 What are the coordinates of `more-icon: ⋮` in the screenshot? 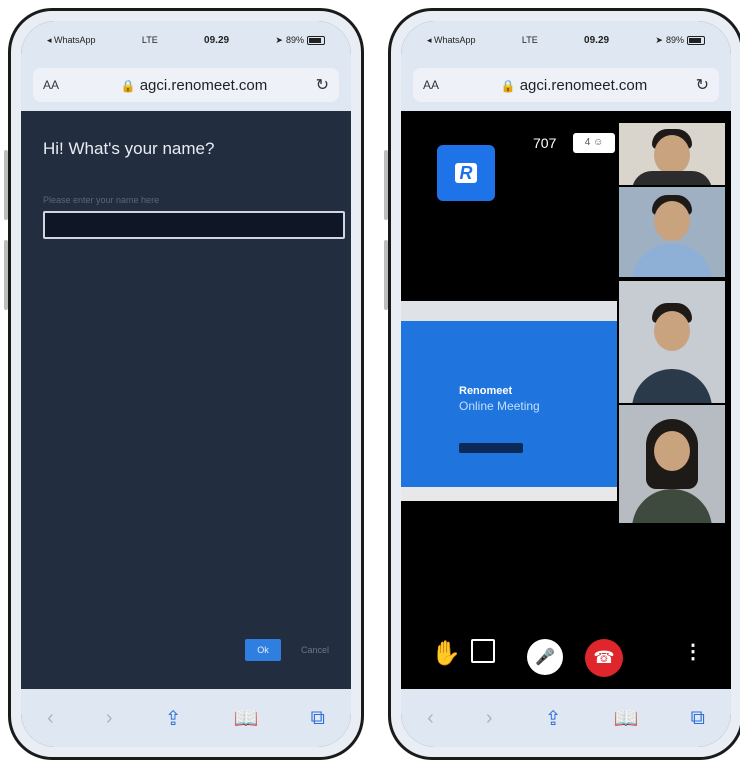 It's located at (693, 651).